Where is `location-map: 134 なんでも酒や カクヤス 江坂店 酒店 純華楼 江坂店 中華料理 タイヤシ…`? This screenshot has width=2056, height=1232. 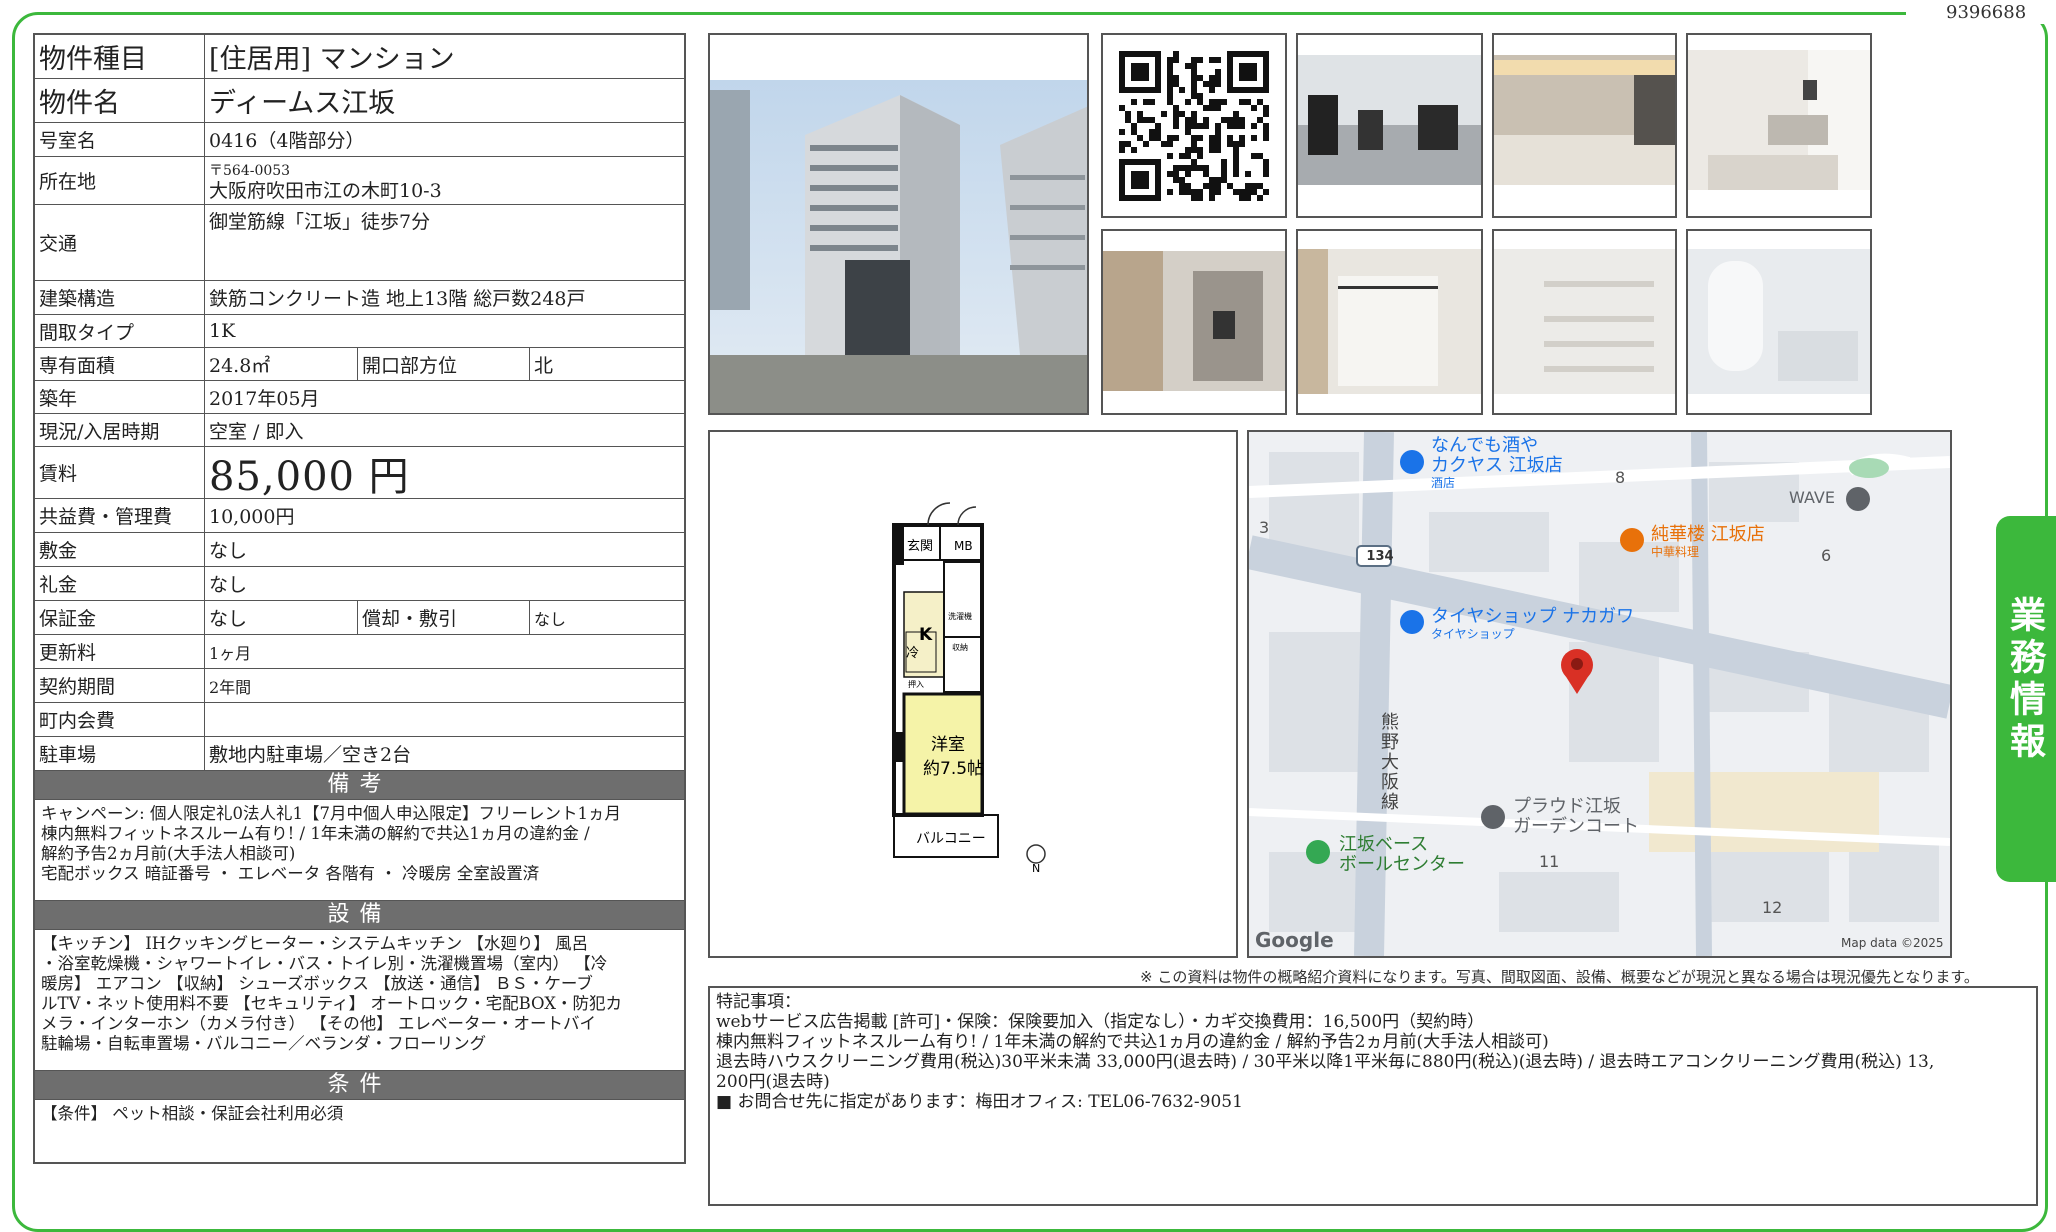
location-map: 134 なんでも酒や カクヤス 江坂店 酒店 純華楼 江坂店 中華料理 タイヤシ… is located at coordinates (1599, 694).